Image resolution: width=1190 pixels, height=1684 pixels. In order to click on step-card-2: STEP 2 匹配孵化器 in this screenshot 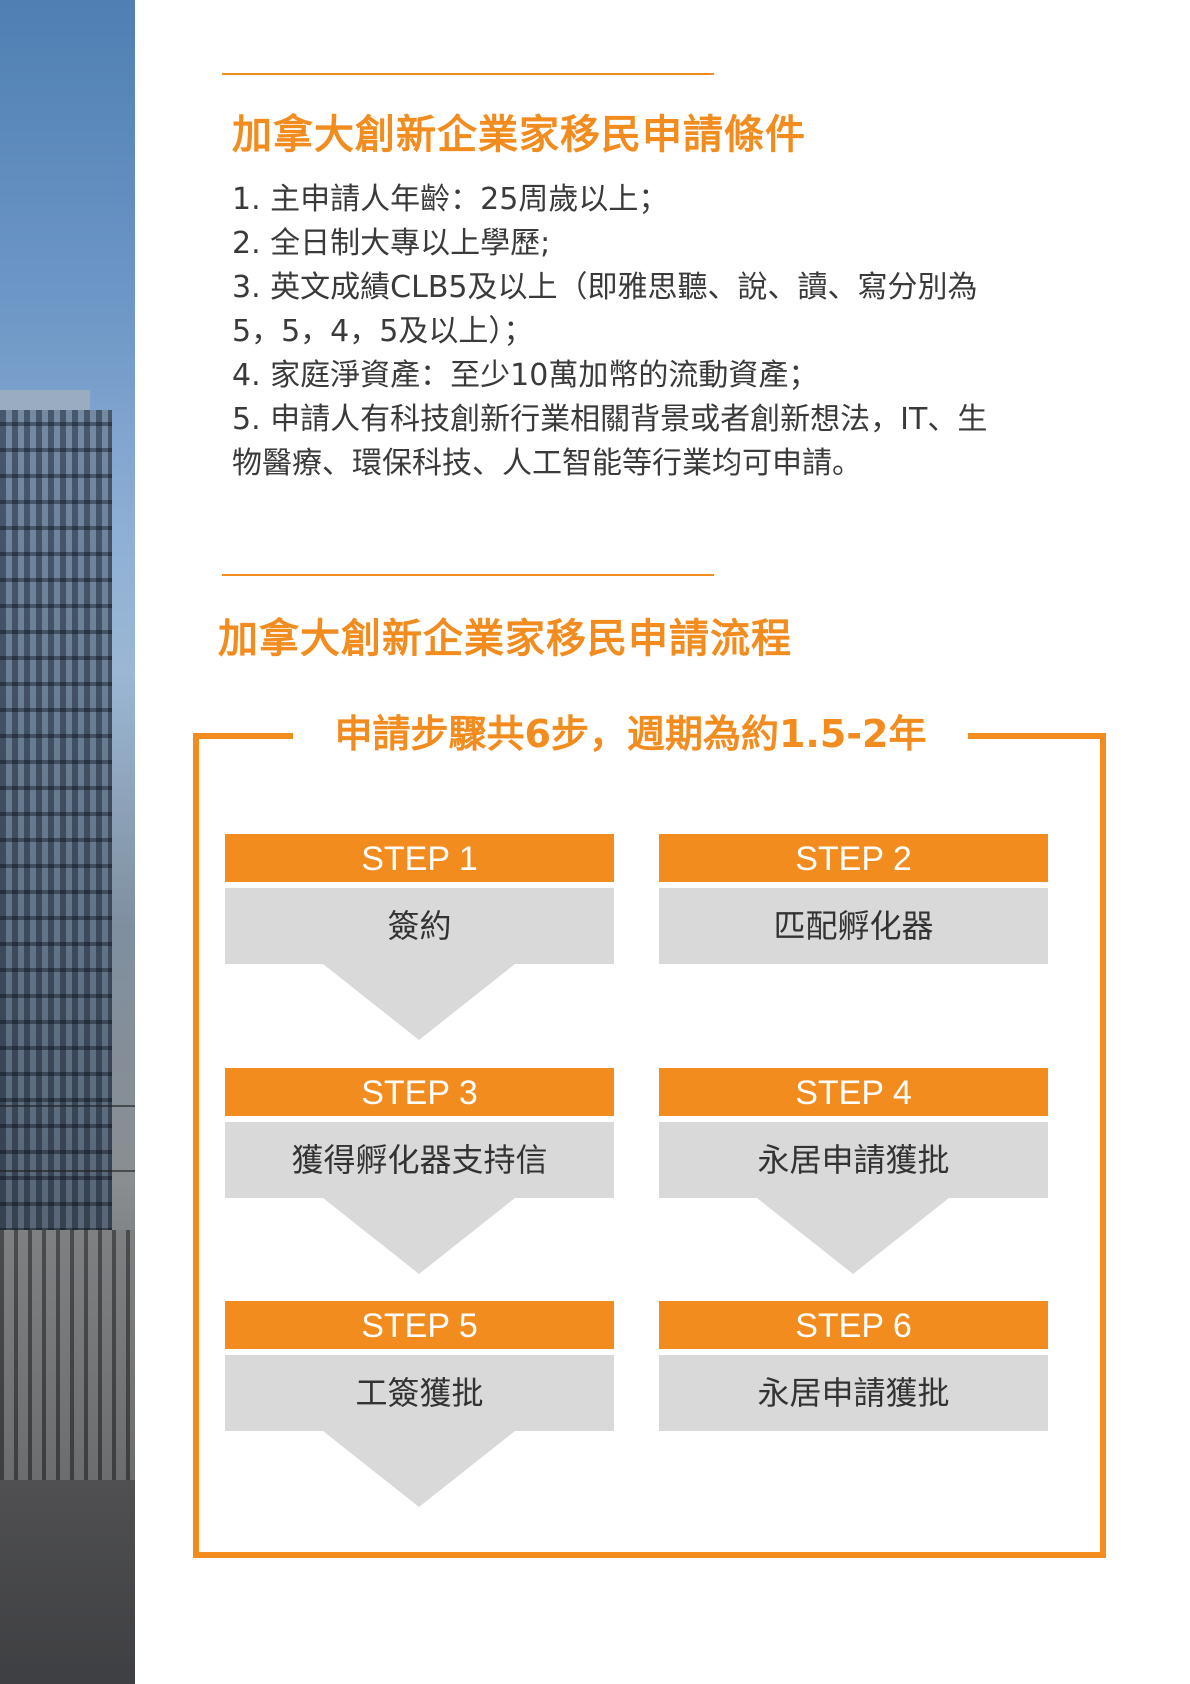, I will do `click(853, 899)`.